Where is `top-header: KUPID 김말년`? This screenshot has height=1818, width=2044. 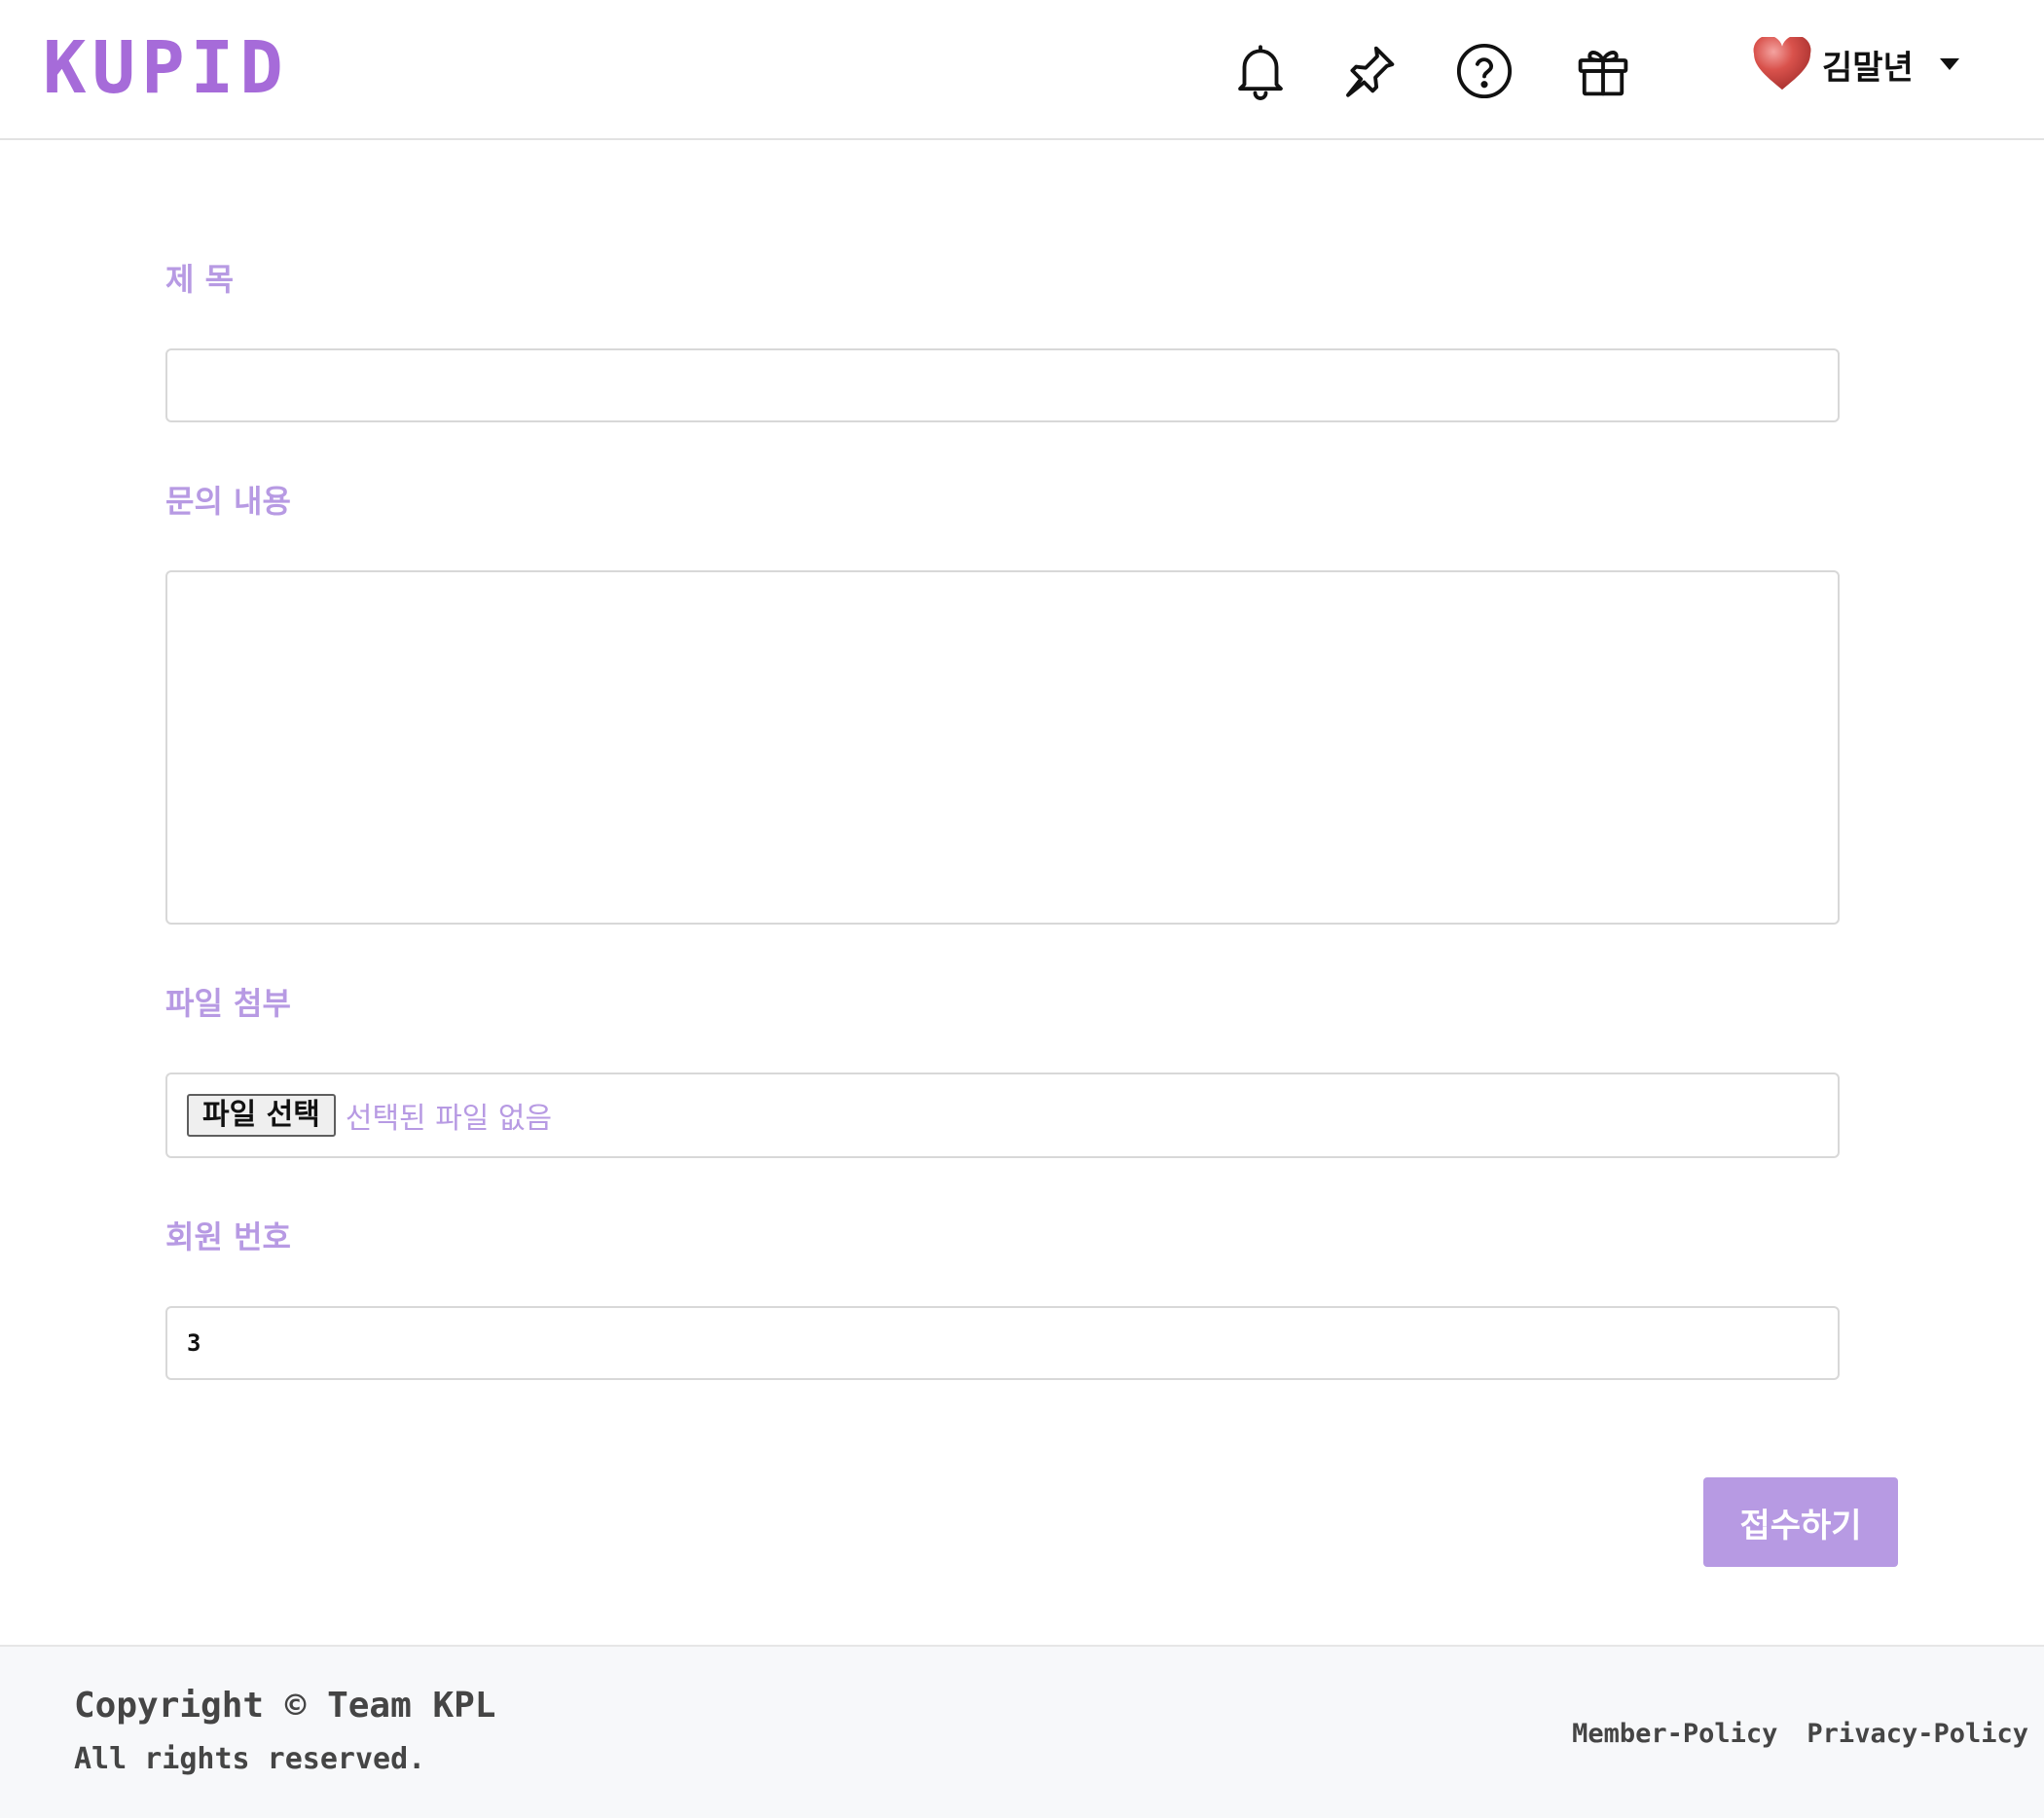 top-header: KUPID 김말년 is located at coordinates (1022, 70).